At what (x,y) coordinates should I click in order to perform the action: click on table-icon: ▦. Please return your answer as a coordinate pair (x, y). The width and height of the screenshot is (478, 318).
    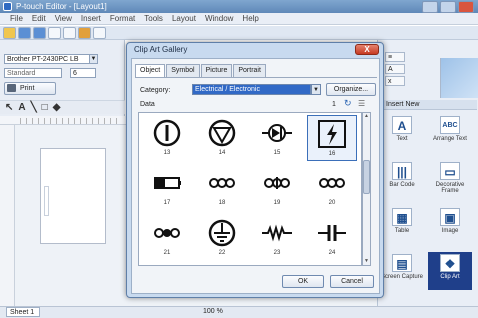
    Looking at the image, I should click on (402, 217).